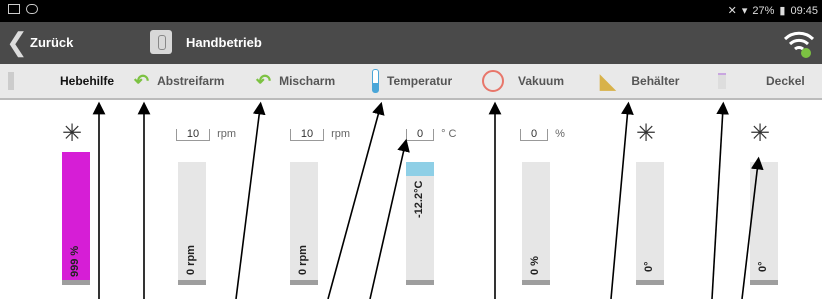 This screenshot has width=822, height=299. I want to click on tab-temperatur: Temperatur, so click(412, 81).